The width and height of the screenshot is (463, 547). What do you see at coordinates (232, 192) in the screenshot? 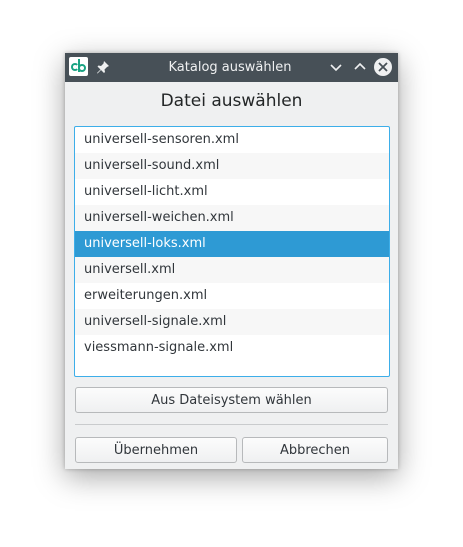
I see `list-item: universell-licht.xml` at bounding box center [232, 192].